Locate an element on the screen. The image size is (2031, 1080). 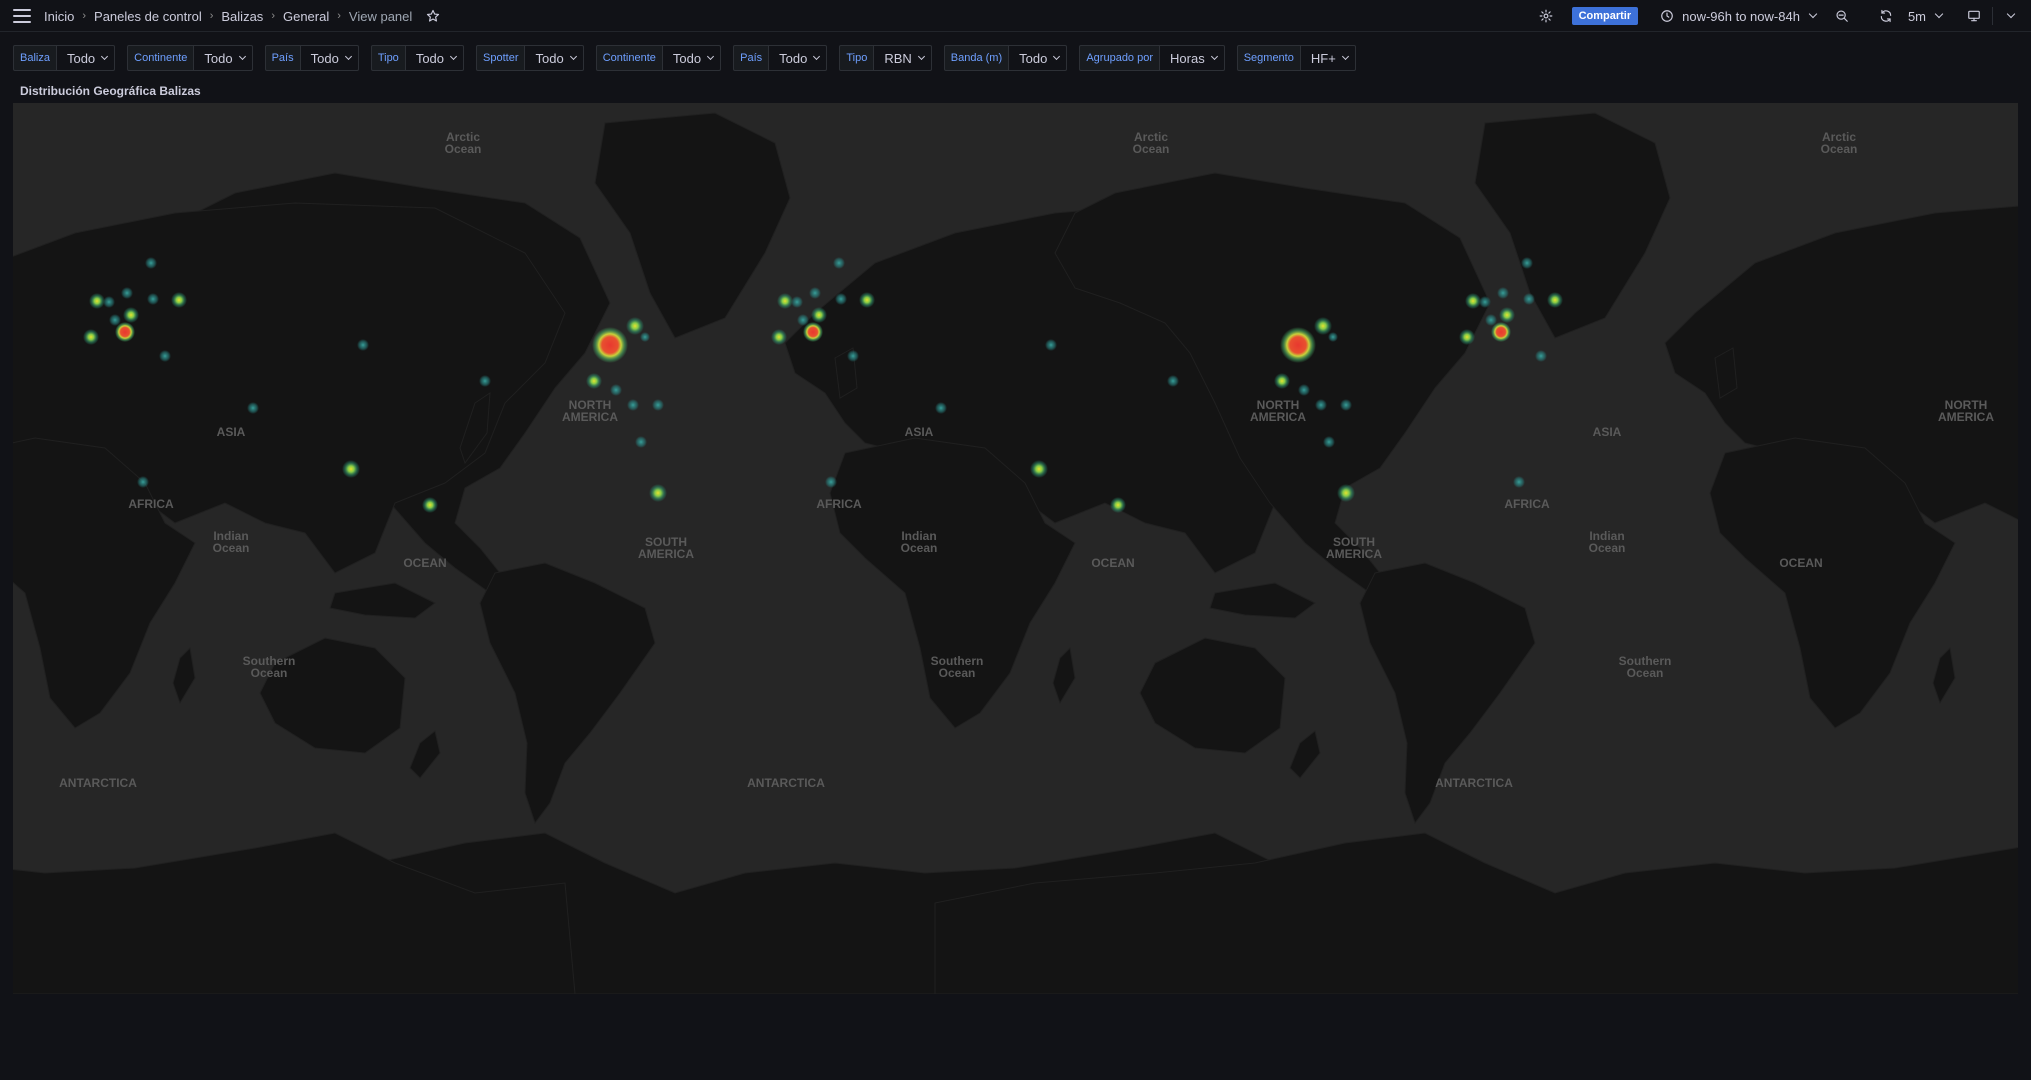
time-range-picker: now-96h to now-84h is located at coordinates (1739, 16).